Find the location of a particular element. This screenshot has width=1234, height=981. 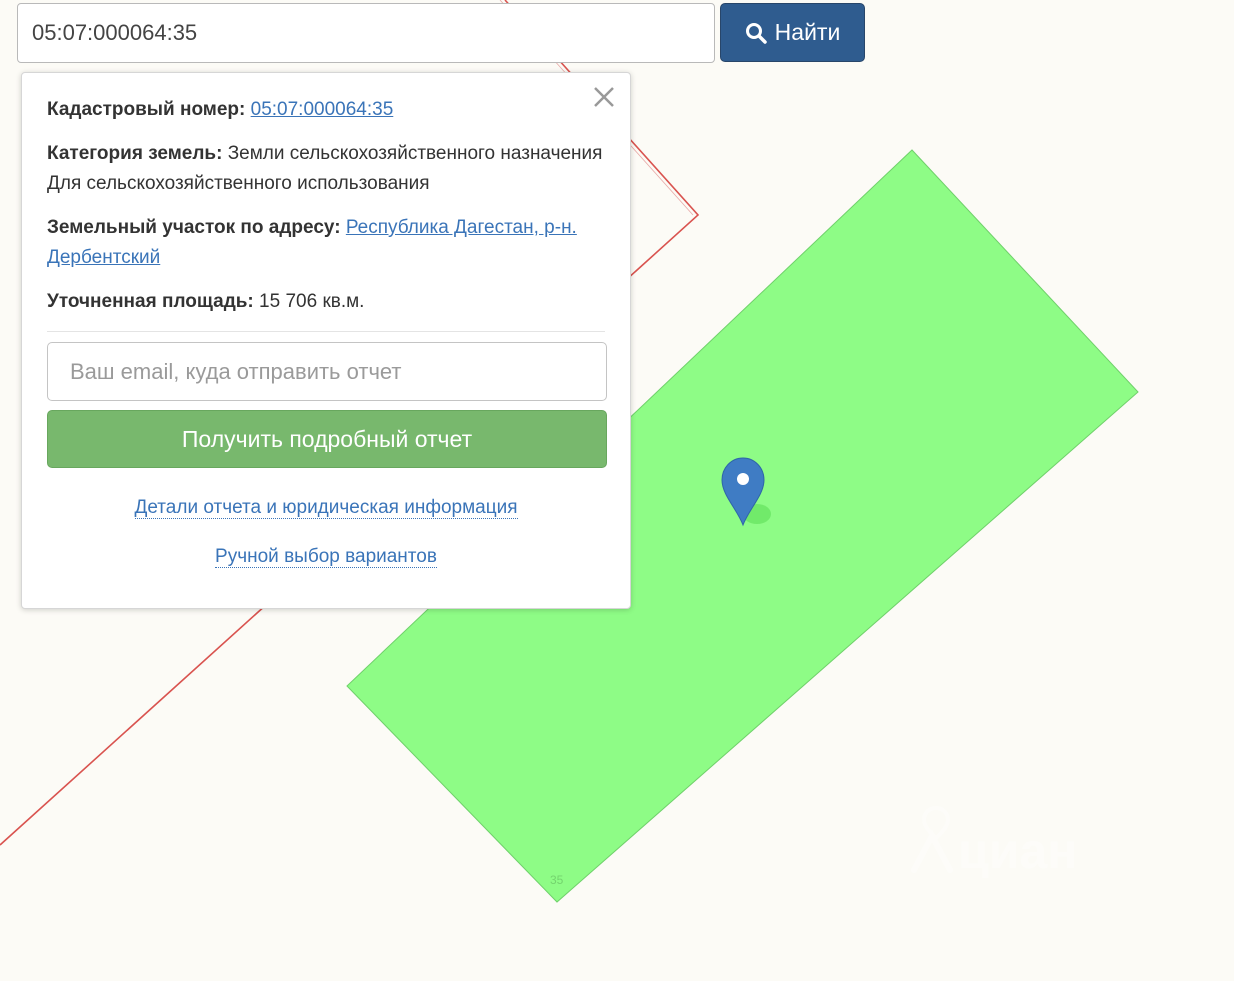

cadastral-number-label: Кадастровый номер: is located at coordinates (146, 109).